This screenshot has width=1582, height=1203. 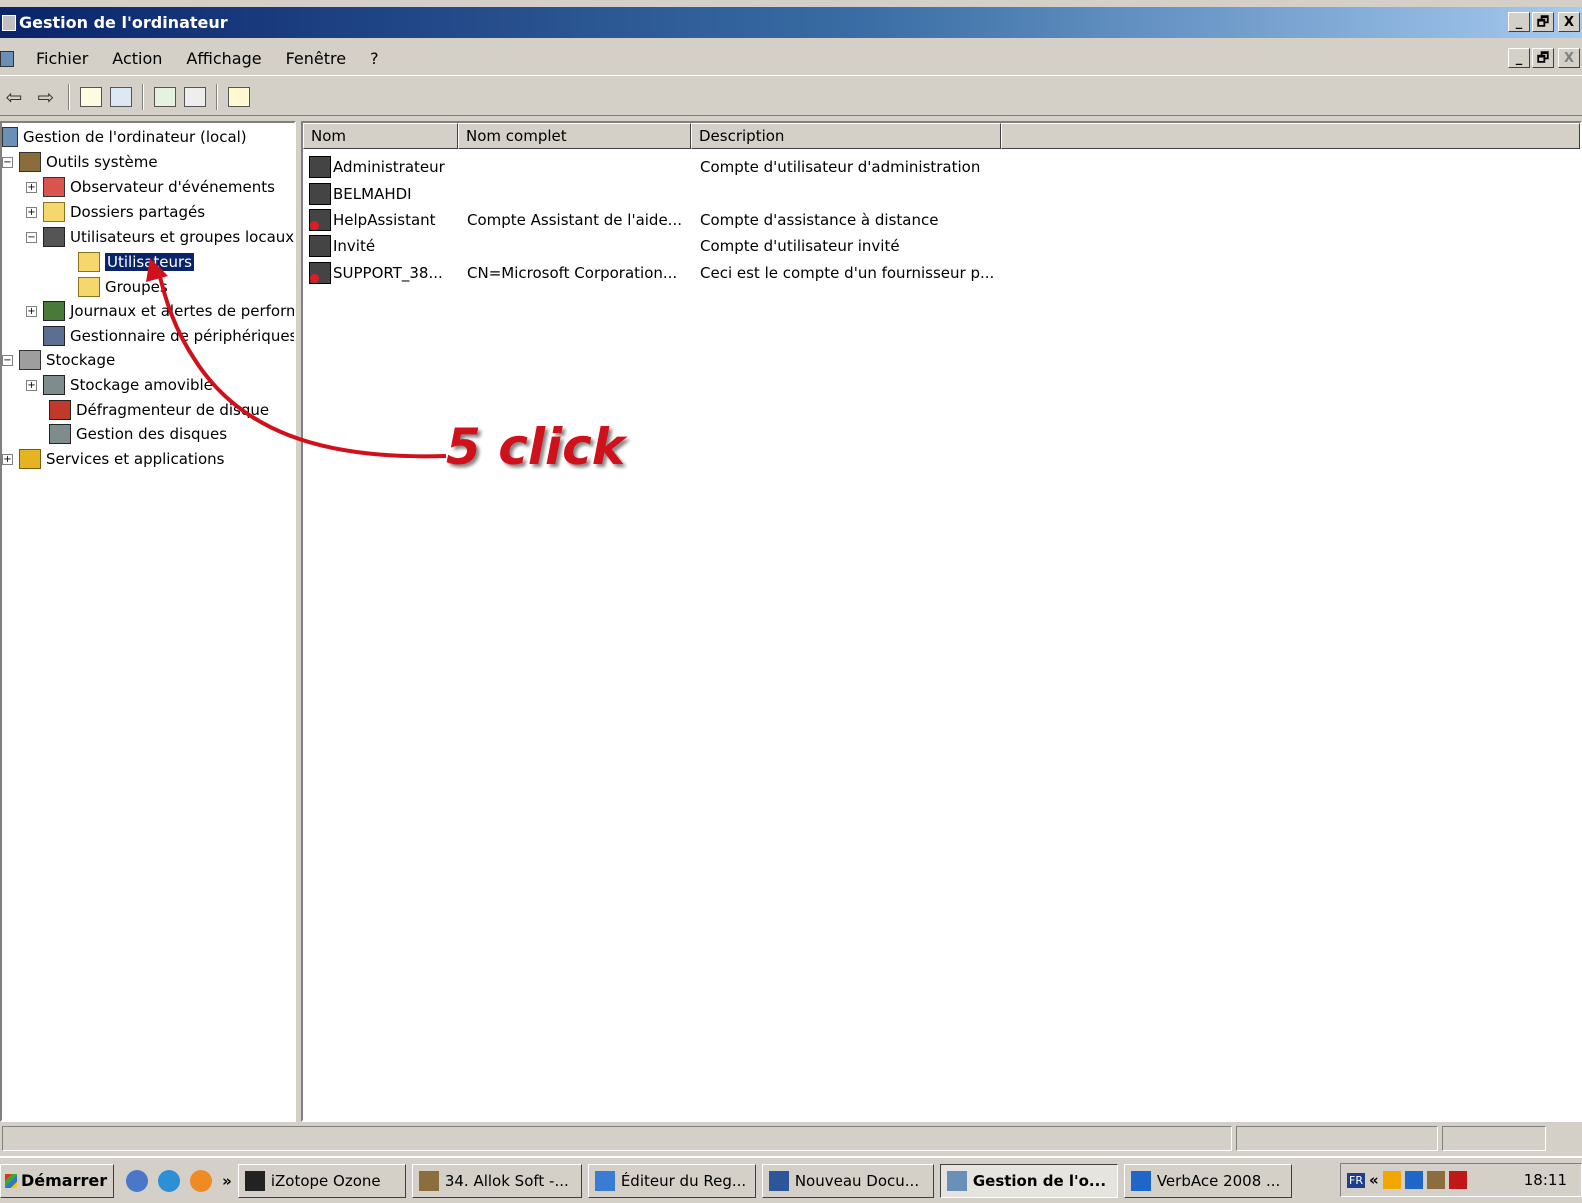 What do you see at coordinates (137, 58) in the screenshot?
I see `menu-action: Action` at bounding box center [137, 58].